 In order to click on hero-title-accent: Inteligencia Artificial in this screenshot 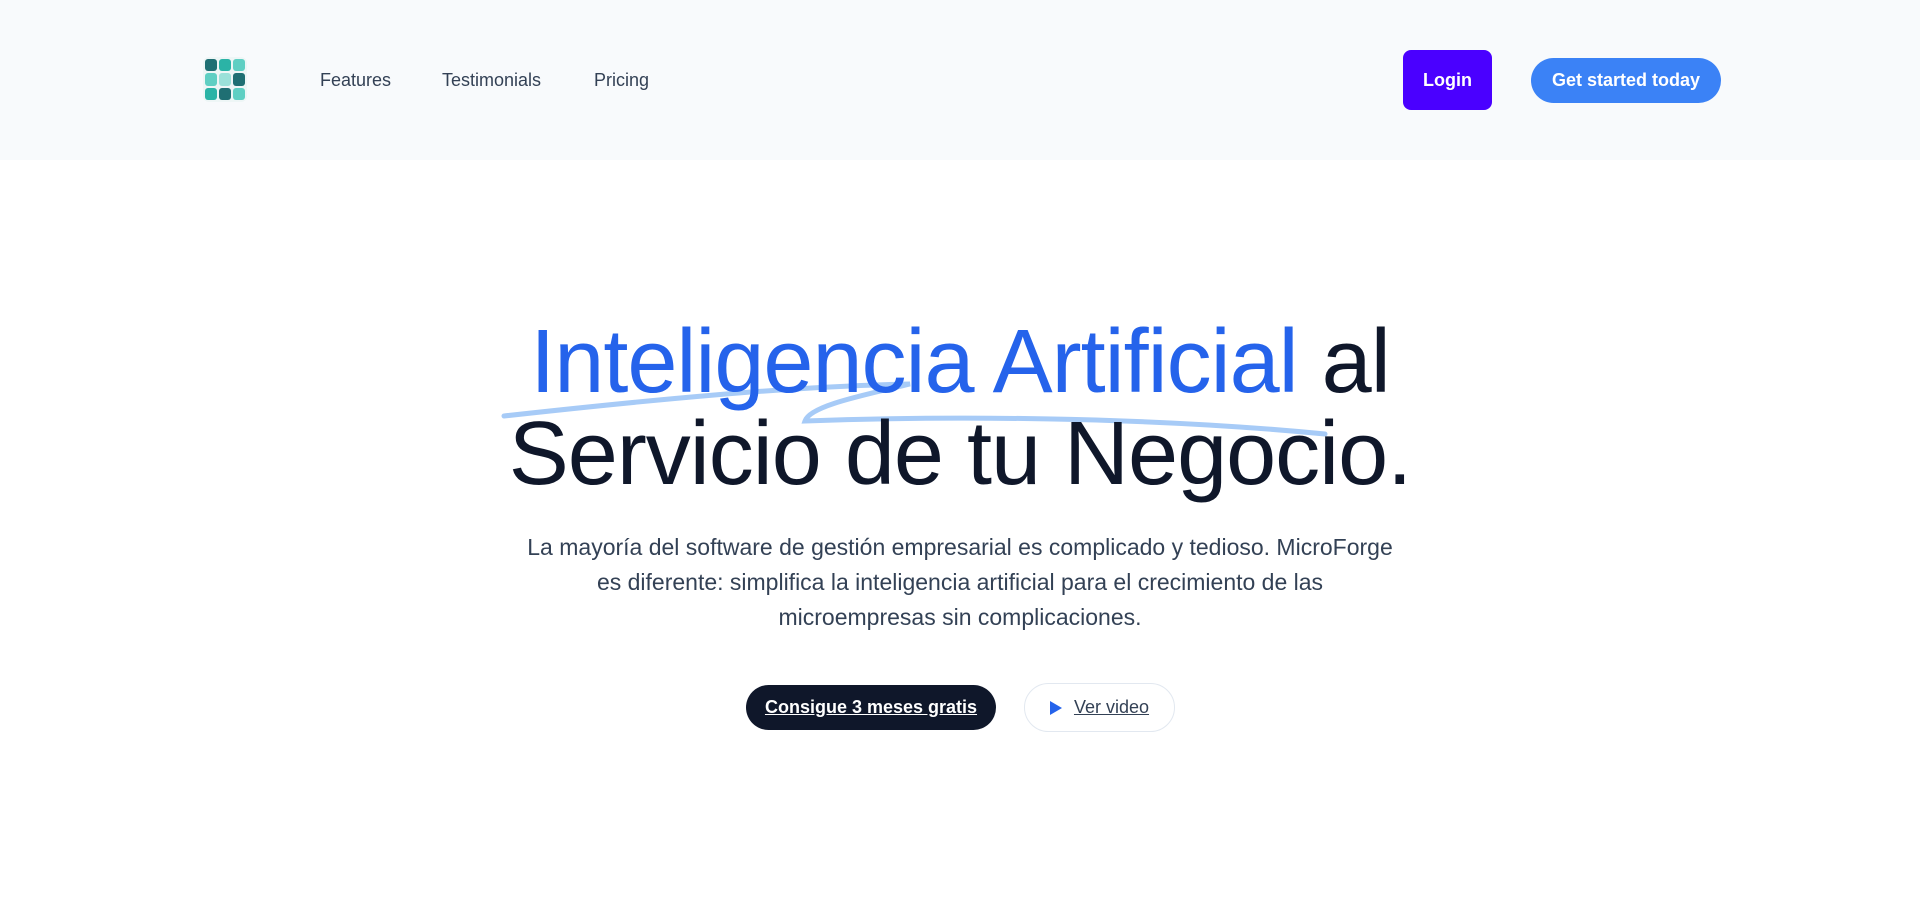, I will do `click(914, 362)`.